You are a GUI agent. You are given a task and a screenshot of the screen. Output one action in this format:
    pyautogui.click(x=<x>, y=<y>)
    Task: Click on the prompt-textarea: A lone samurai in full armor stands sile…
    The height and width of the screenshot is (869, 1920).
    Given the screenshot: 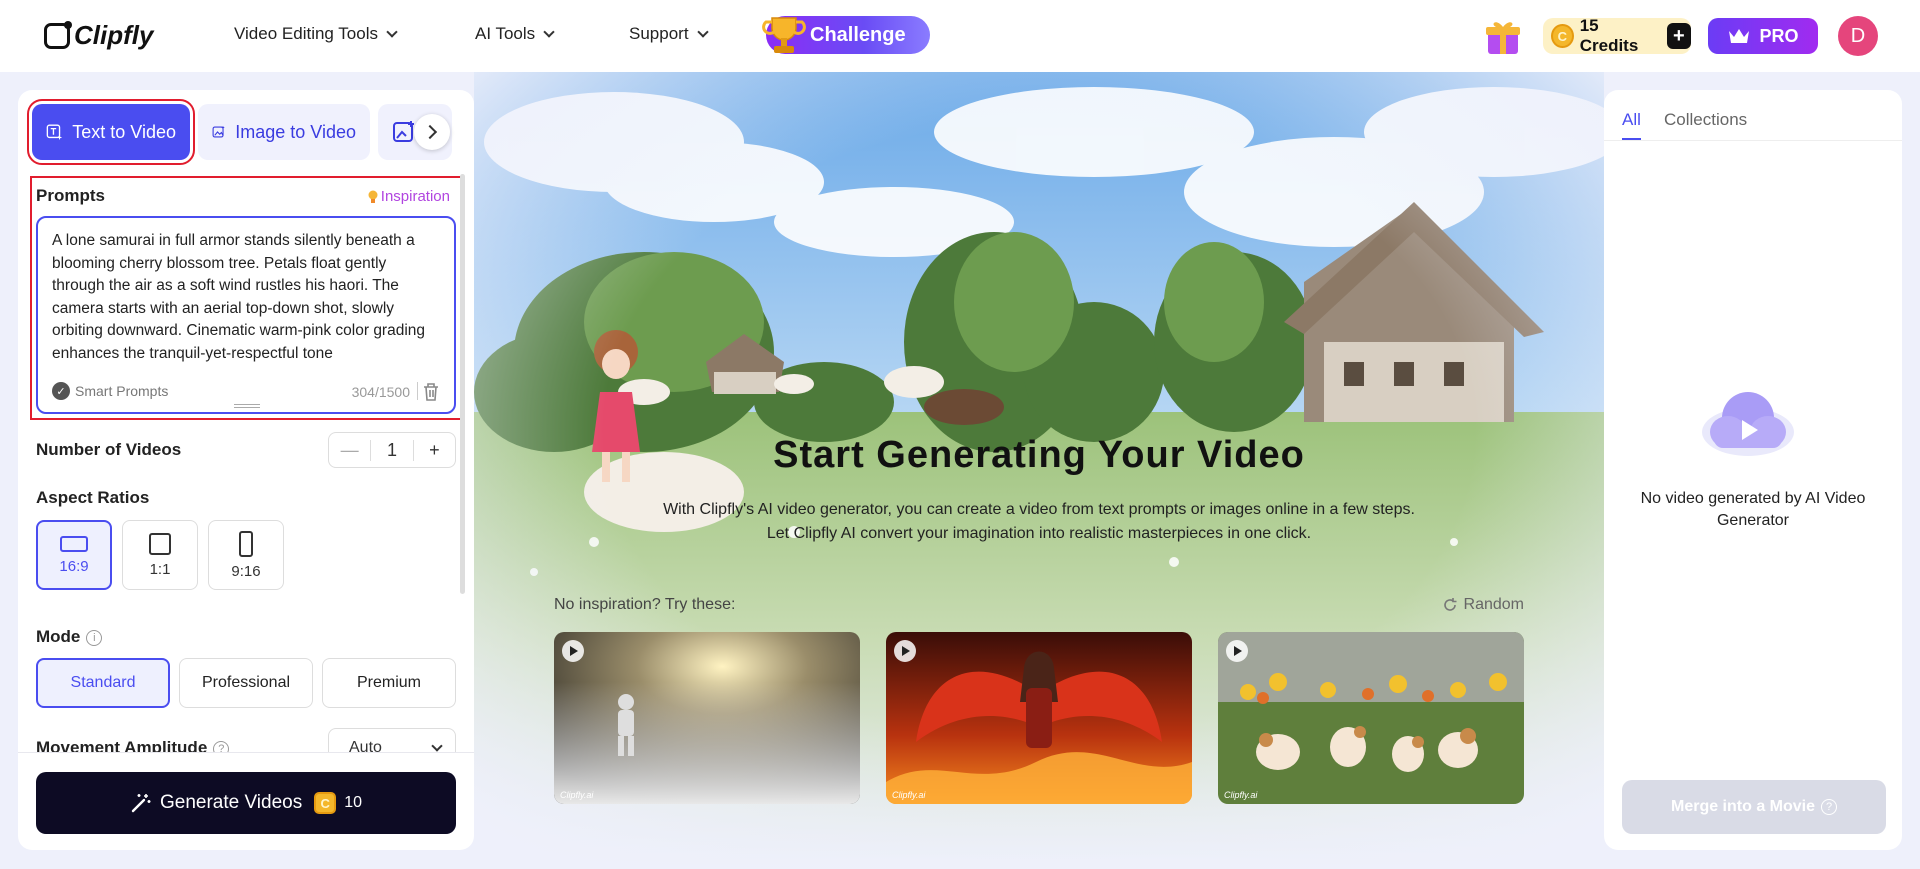 What is the action you would take?
    pyautogui.click(x=246, y=315)
    